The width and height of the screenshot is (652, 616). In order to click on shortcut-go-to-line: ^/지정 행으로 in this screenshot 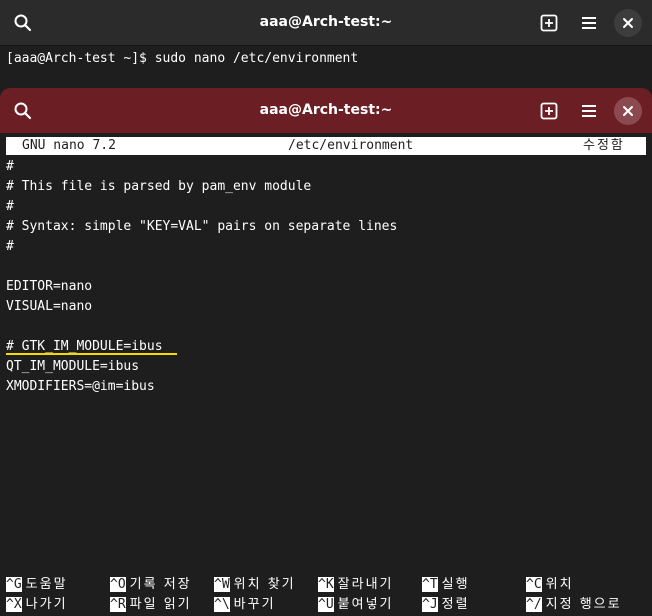, I will do `click(574, 605)`.